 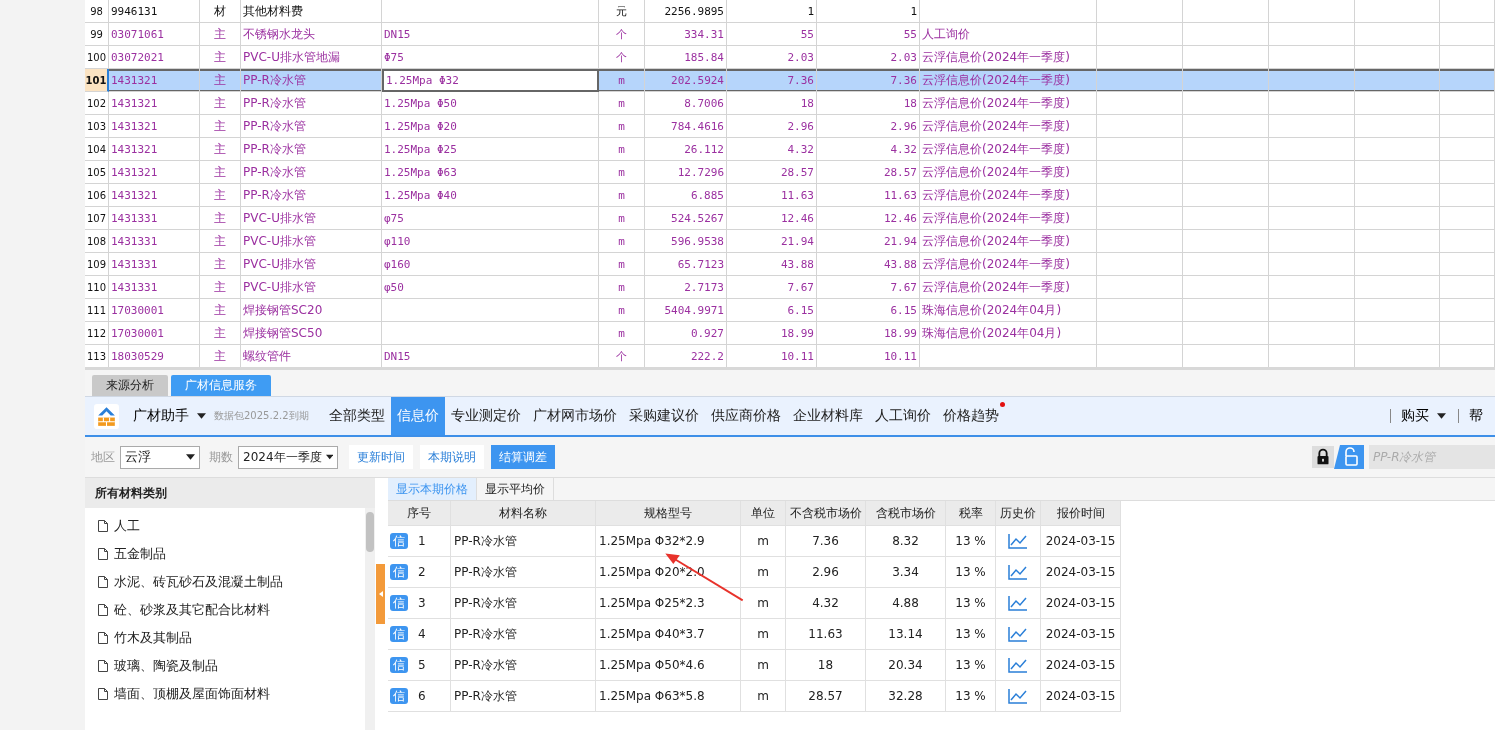 I want to click on caret-icon, so click(x=329, y=457).